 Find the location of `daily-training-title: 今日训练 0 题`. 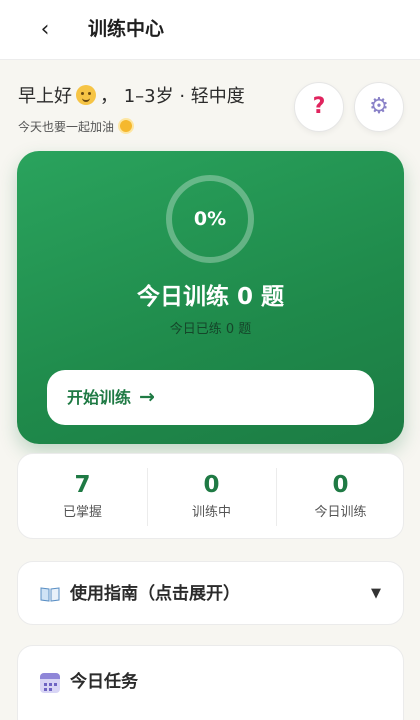

daily-training-title: 今日训练 0 题 is located at coordinates (210, 297).